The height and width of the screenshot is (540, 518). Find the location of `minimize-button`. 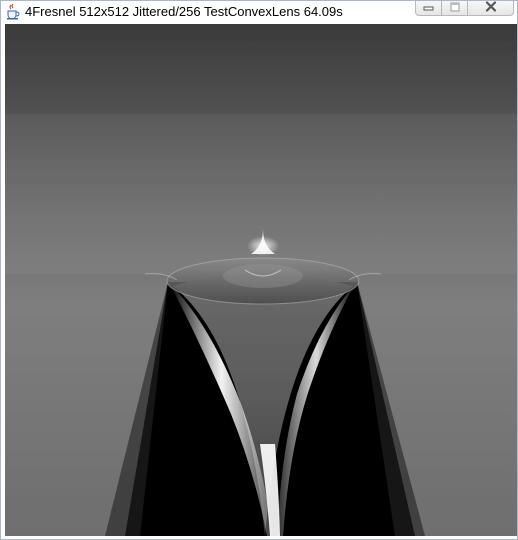

minimize-button is located at coordinates (428, 8).